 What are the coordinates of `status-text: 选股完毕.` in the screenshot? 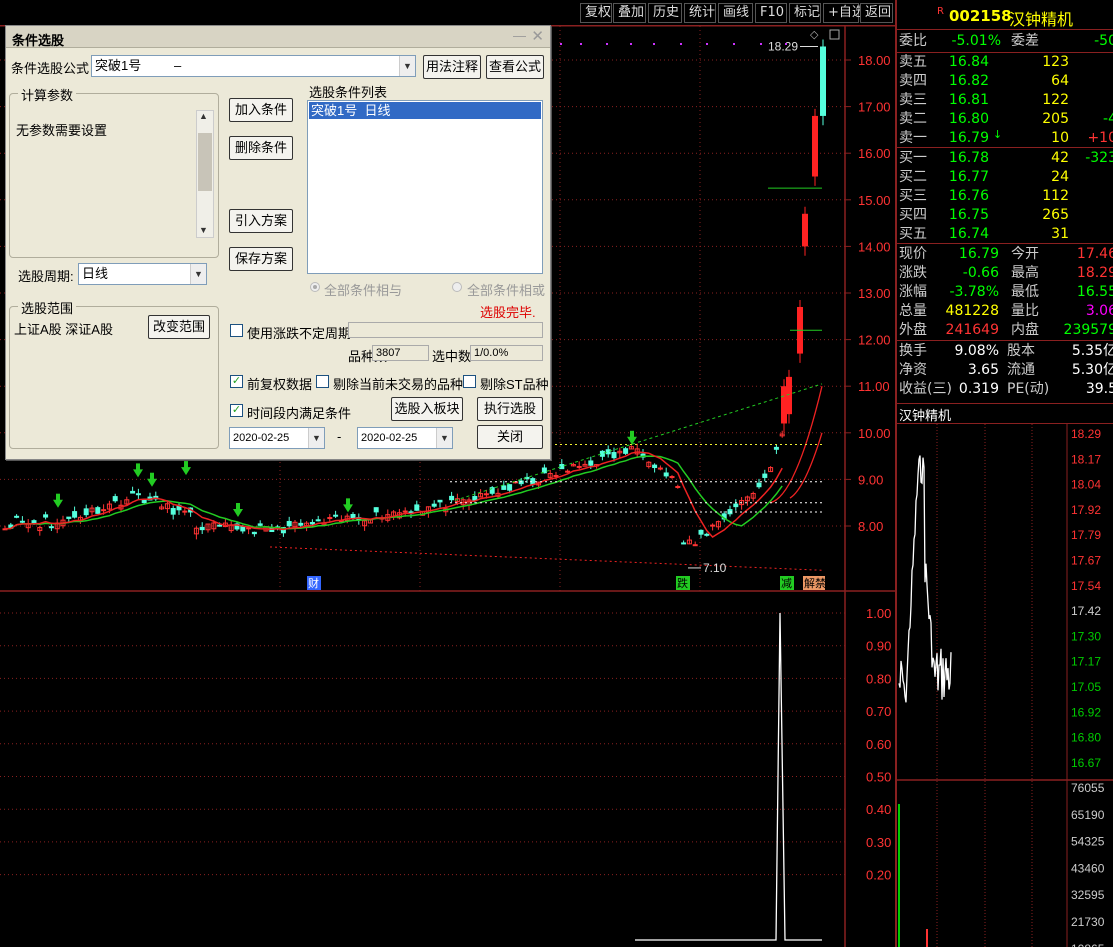 It's located at (508, 312).